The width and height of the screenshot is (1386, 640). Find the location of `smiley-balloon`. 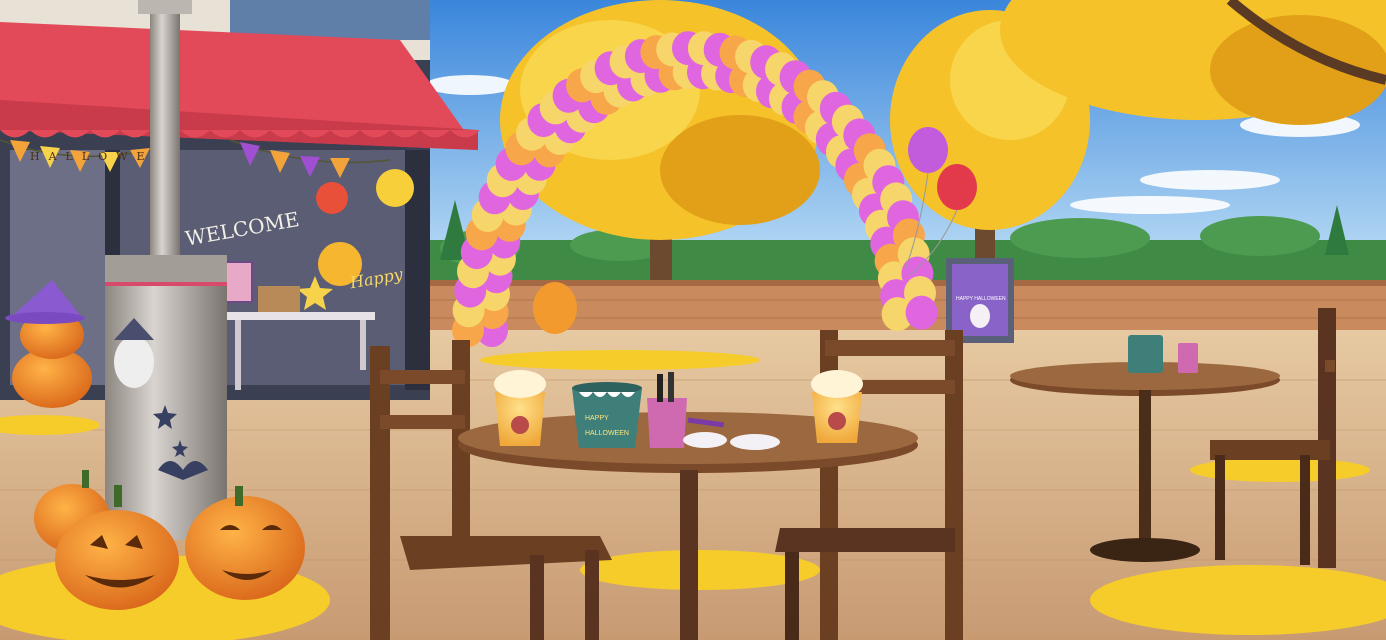

smiley-balloon is located at coordinates (395, 188).